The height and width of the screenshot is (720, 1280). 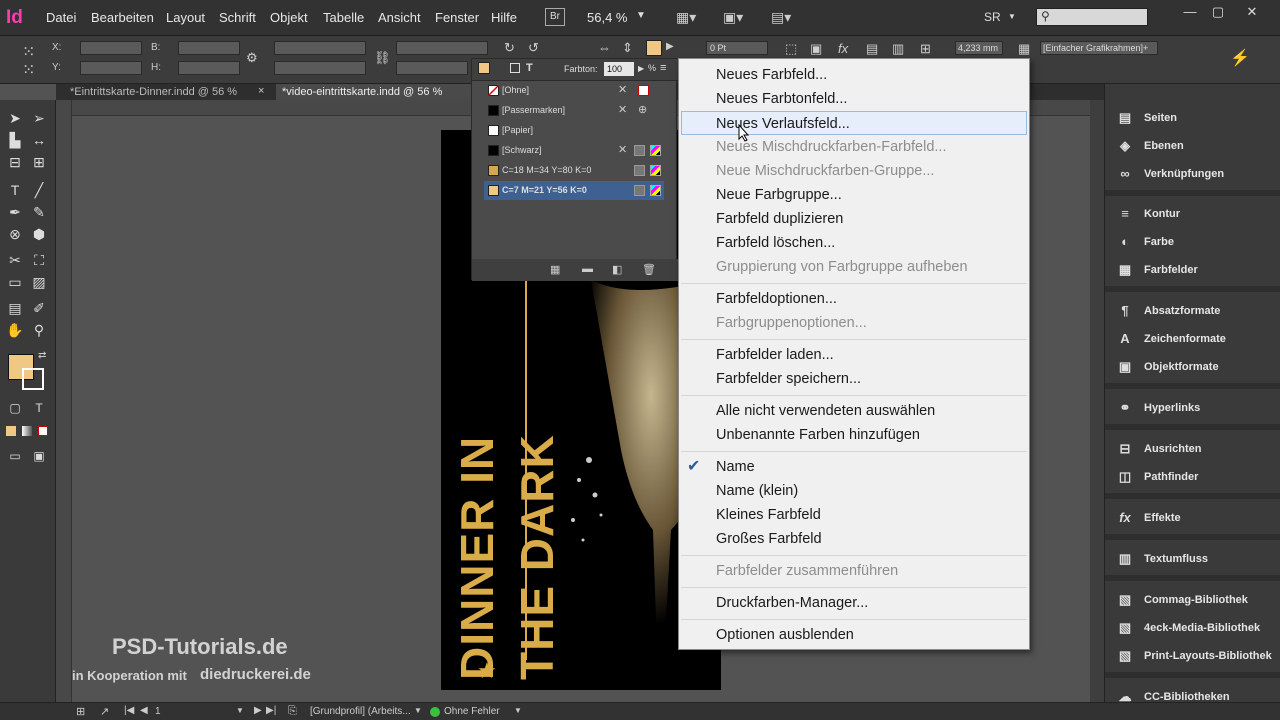 What do you see at coordinates (15, 282) in the screenshot?
I see `gradient-swatch-tool-icon: ▭` at bounding box center [15, 282].